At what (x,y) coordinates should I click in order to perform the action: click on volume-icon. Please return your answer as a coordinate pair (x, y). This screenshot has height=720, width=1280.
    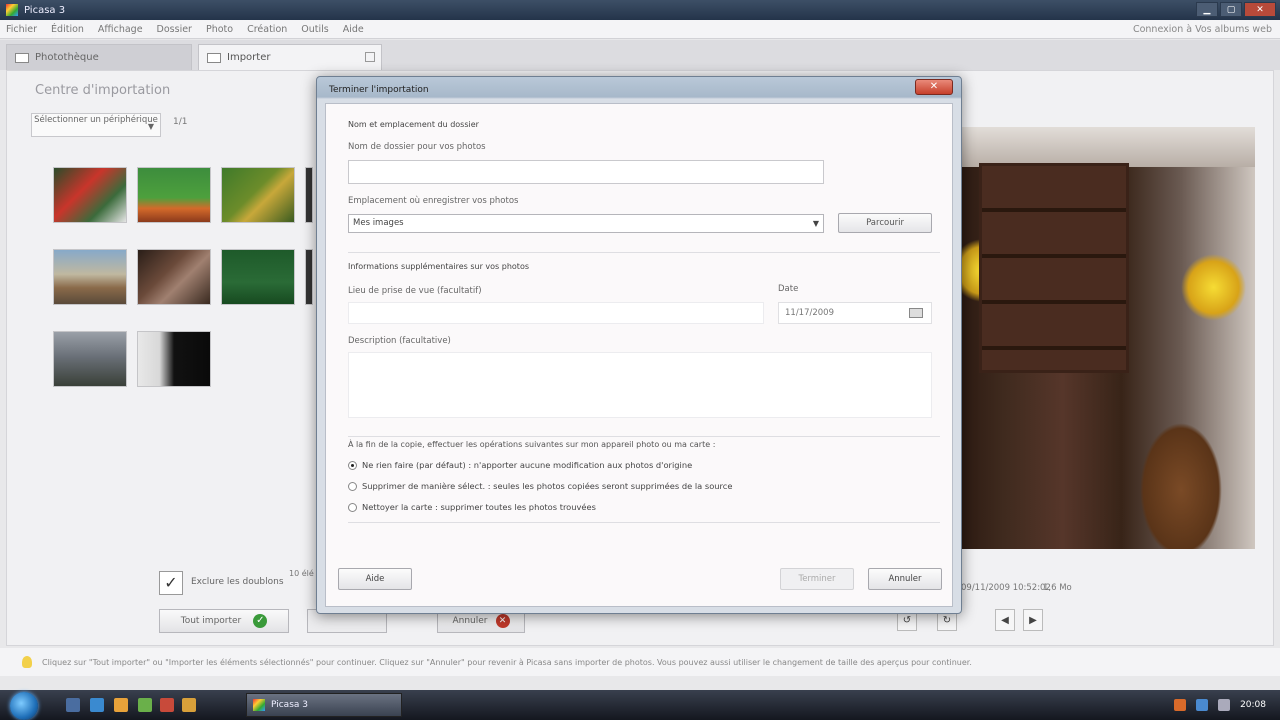
    Looking at the image, I should click on (1224, 705).